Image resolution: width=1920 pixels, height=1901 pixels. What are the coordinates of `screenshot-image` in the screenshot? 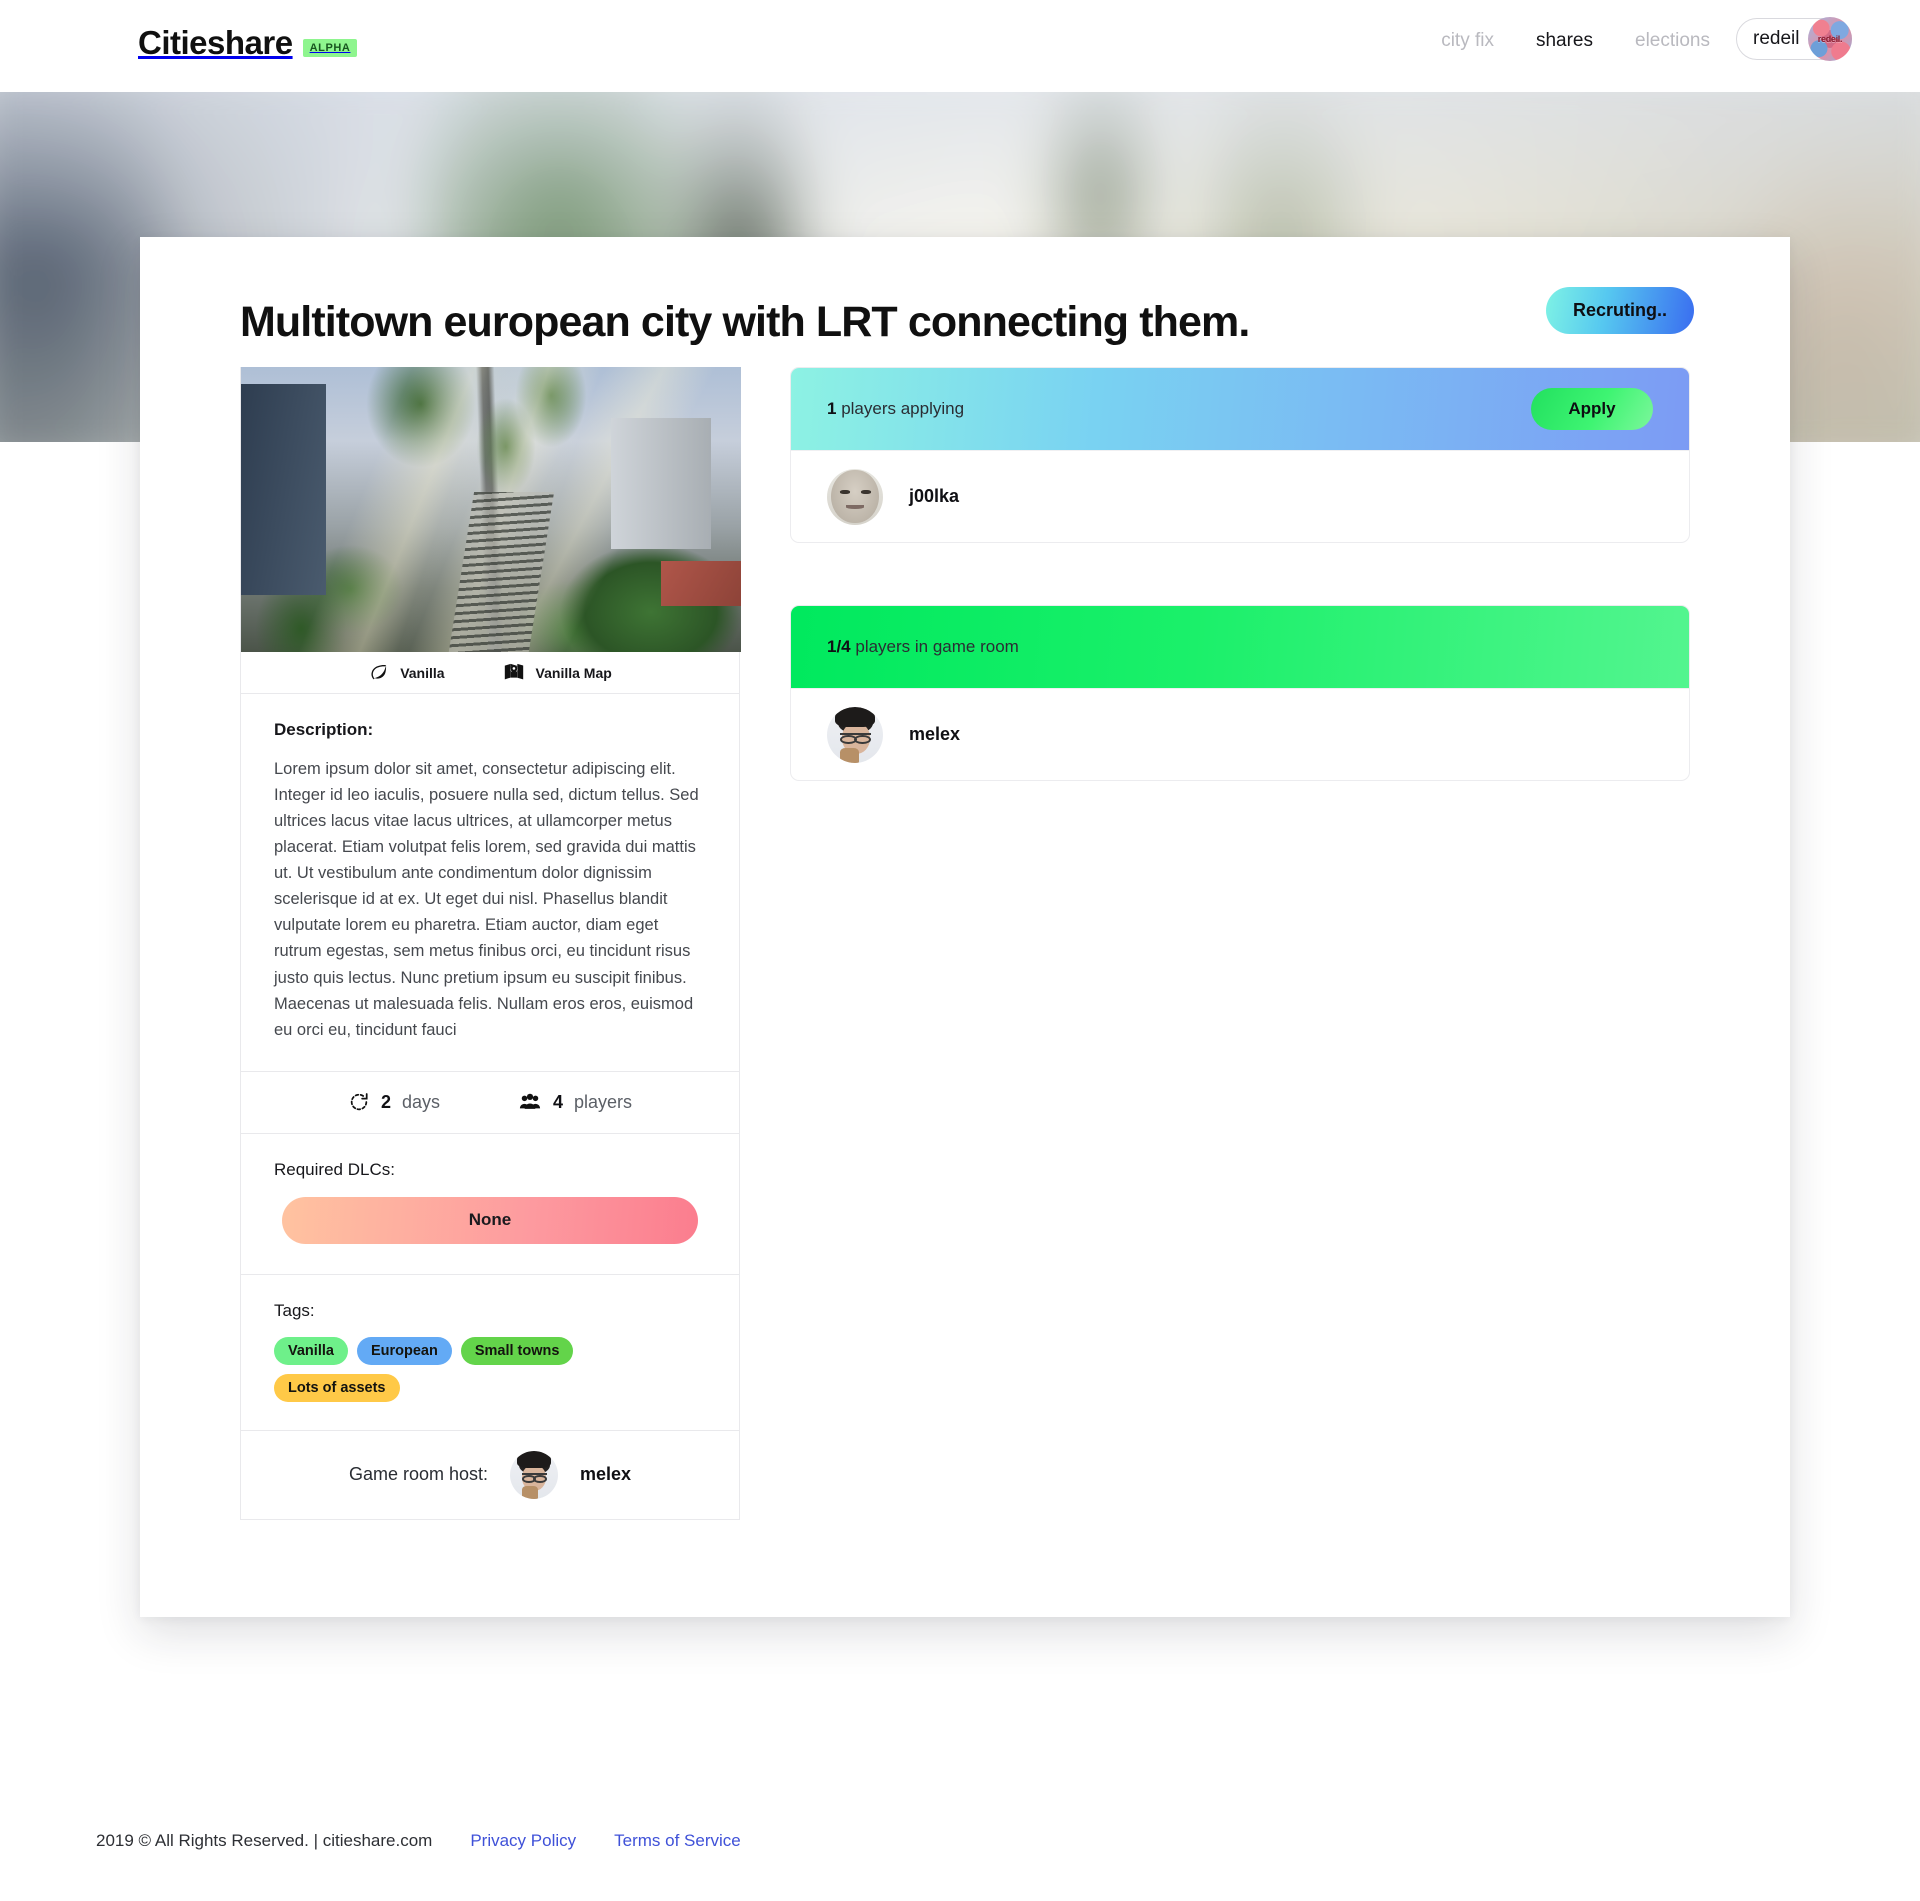 It's located at (491, 509).